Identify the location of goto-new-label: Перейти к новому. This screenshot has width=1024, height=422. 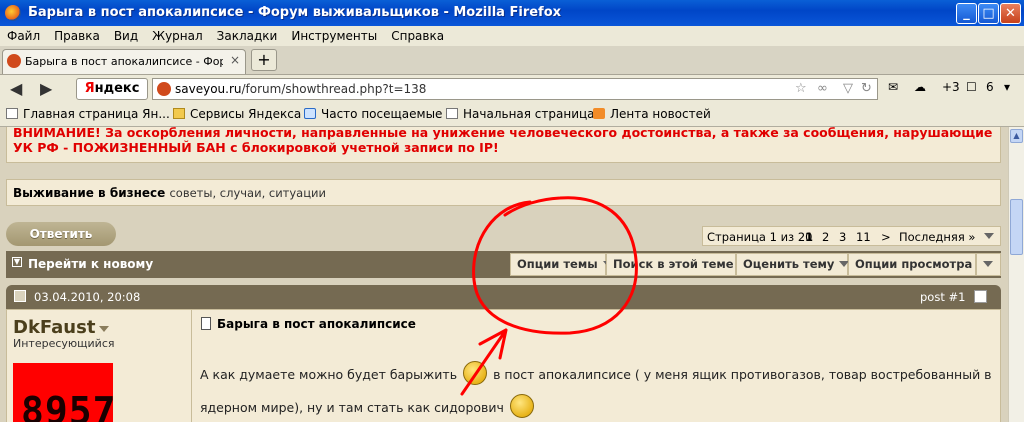
(91, 264).